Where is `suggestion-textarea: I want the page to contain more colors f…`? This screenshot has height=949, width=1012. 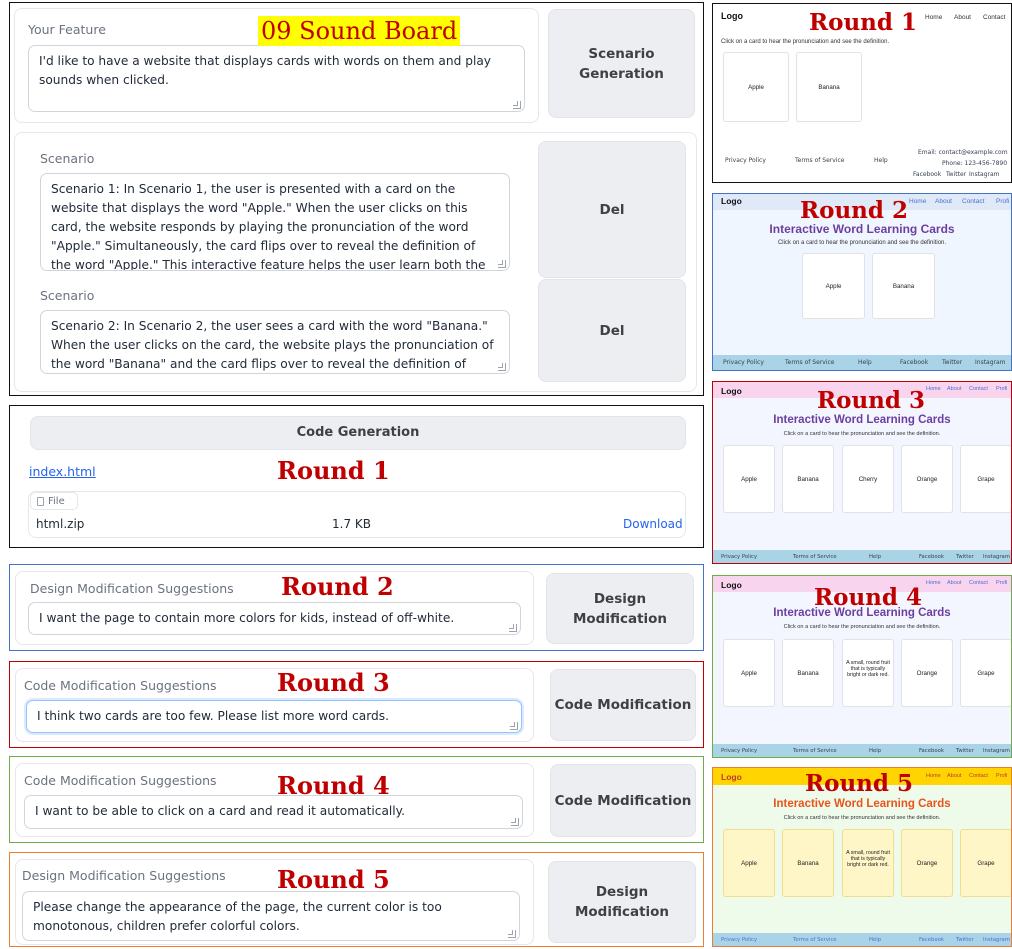 suggestion-textarea: I want the page to contain more colors f… is located at coordinates (274, 618).